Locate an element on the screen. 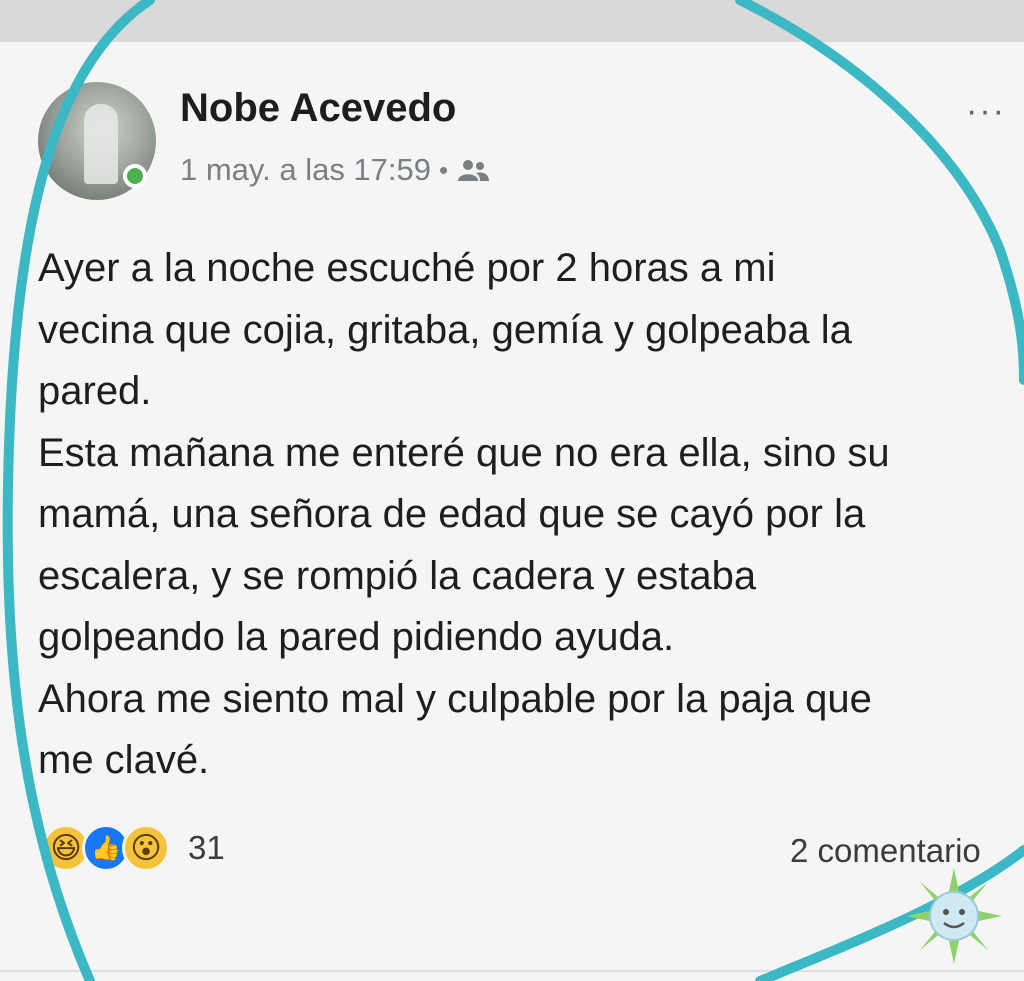 The width and height of the screenshot is (1024, 981). post-body-line: golpeando la pared pidiendo ayuda. is located at coordinates (356, 637).